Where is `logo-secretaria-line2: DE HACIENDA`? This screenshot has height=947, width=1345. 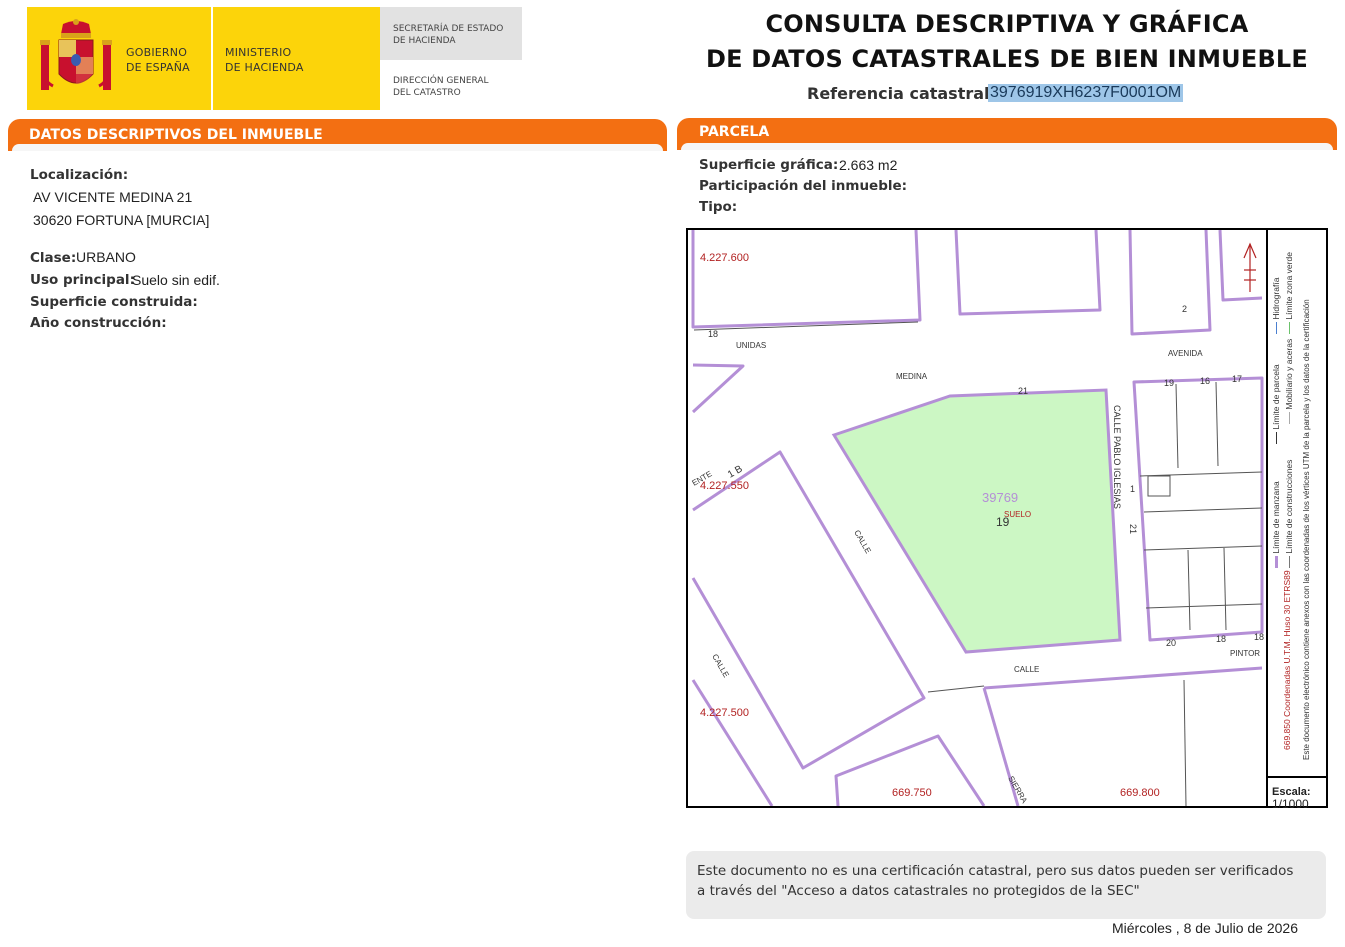
logo-secretaria-line2: DE HACIENDA is located at coordinates (424, 41).